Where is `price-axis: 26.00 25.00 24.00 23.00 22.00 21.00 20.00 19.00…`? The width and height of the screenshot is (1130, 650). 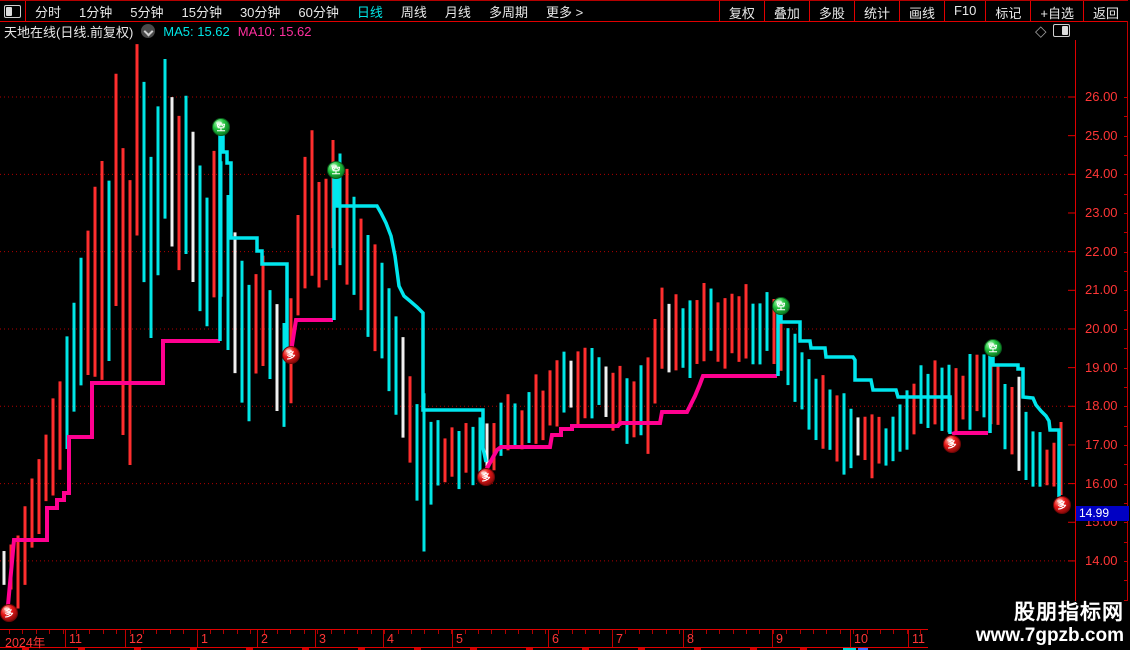
price-axis: 26.00 25.00 24.00 23.00 22.00 21.00 20.00 19.00… is located at coordinates (1102, 334).